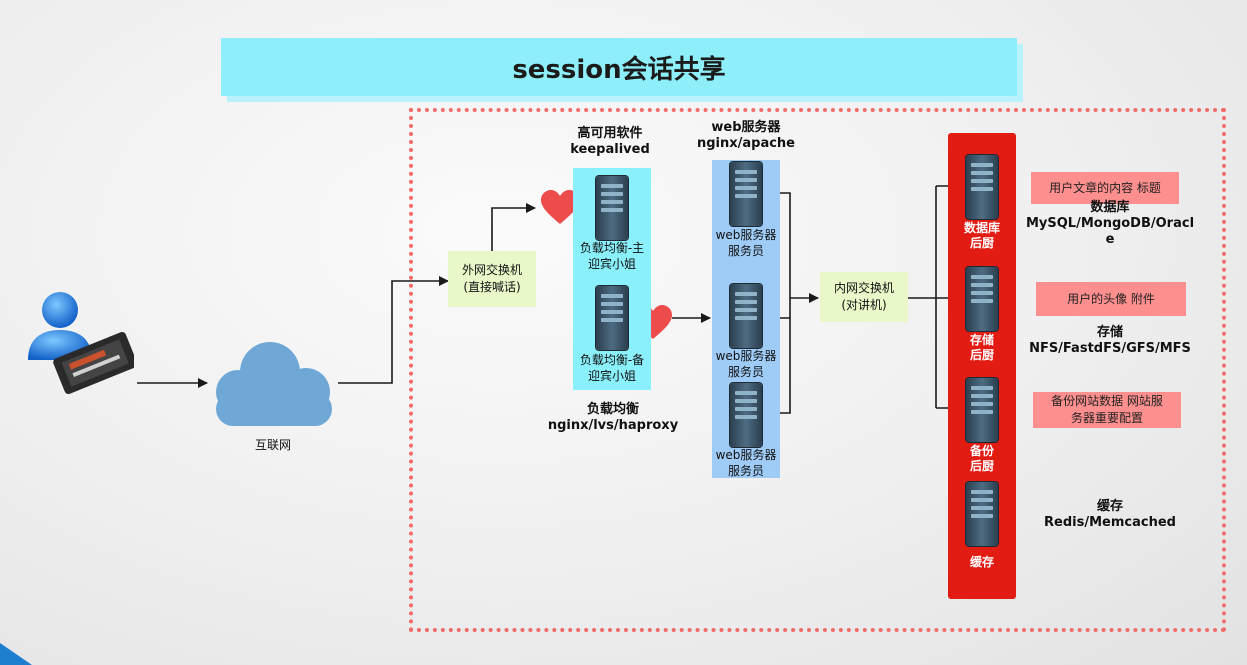 The image size is (1247, 665). I want to click on backend-title: 备份, so click(981, 451).